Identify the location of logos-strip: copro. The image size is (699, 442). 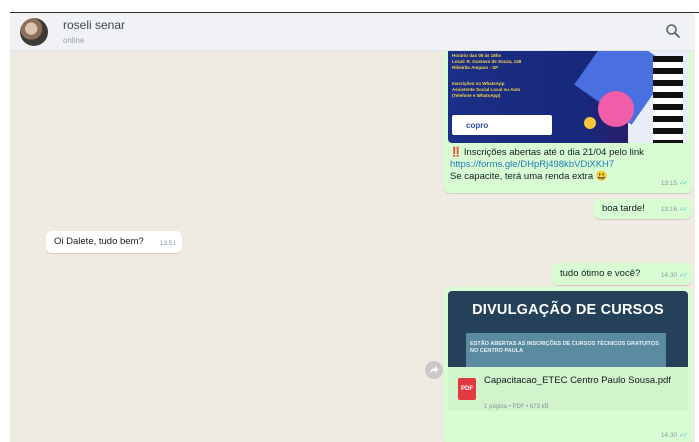
(502, 125).